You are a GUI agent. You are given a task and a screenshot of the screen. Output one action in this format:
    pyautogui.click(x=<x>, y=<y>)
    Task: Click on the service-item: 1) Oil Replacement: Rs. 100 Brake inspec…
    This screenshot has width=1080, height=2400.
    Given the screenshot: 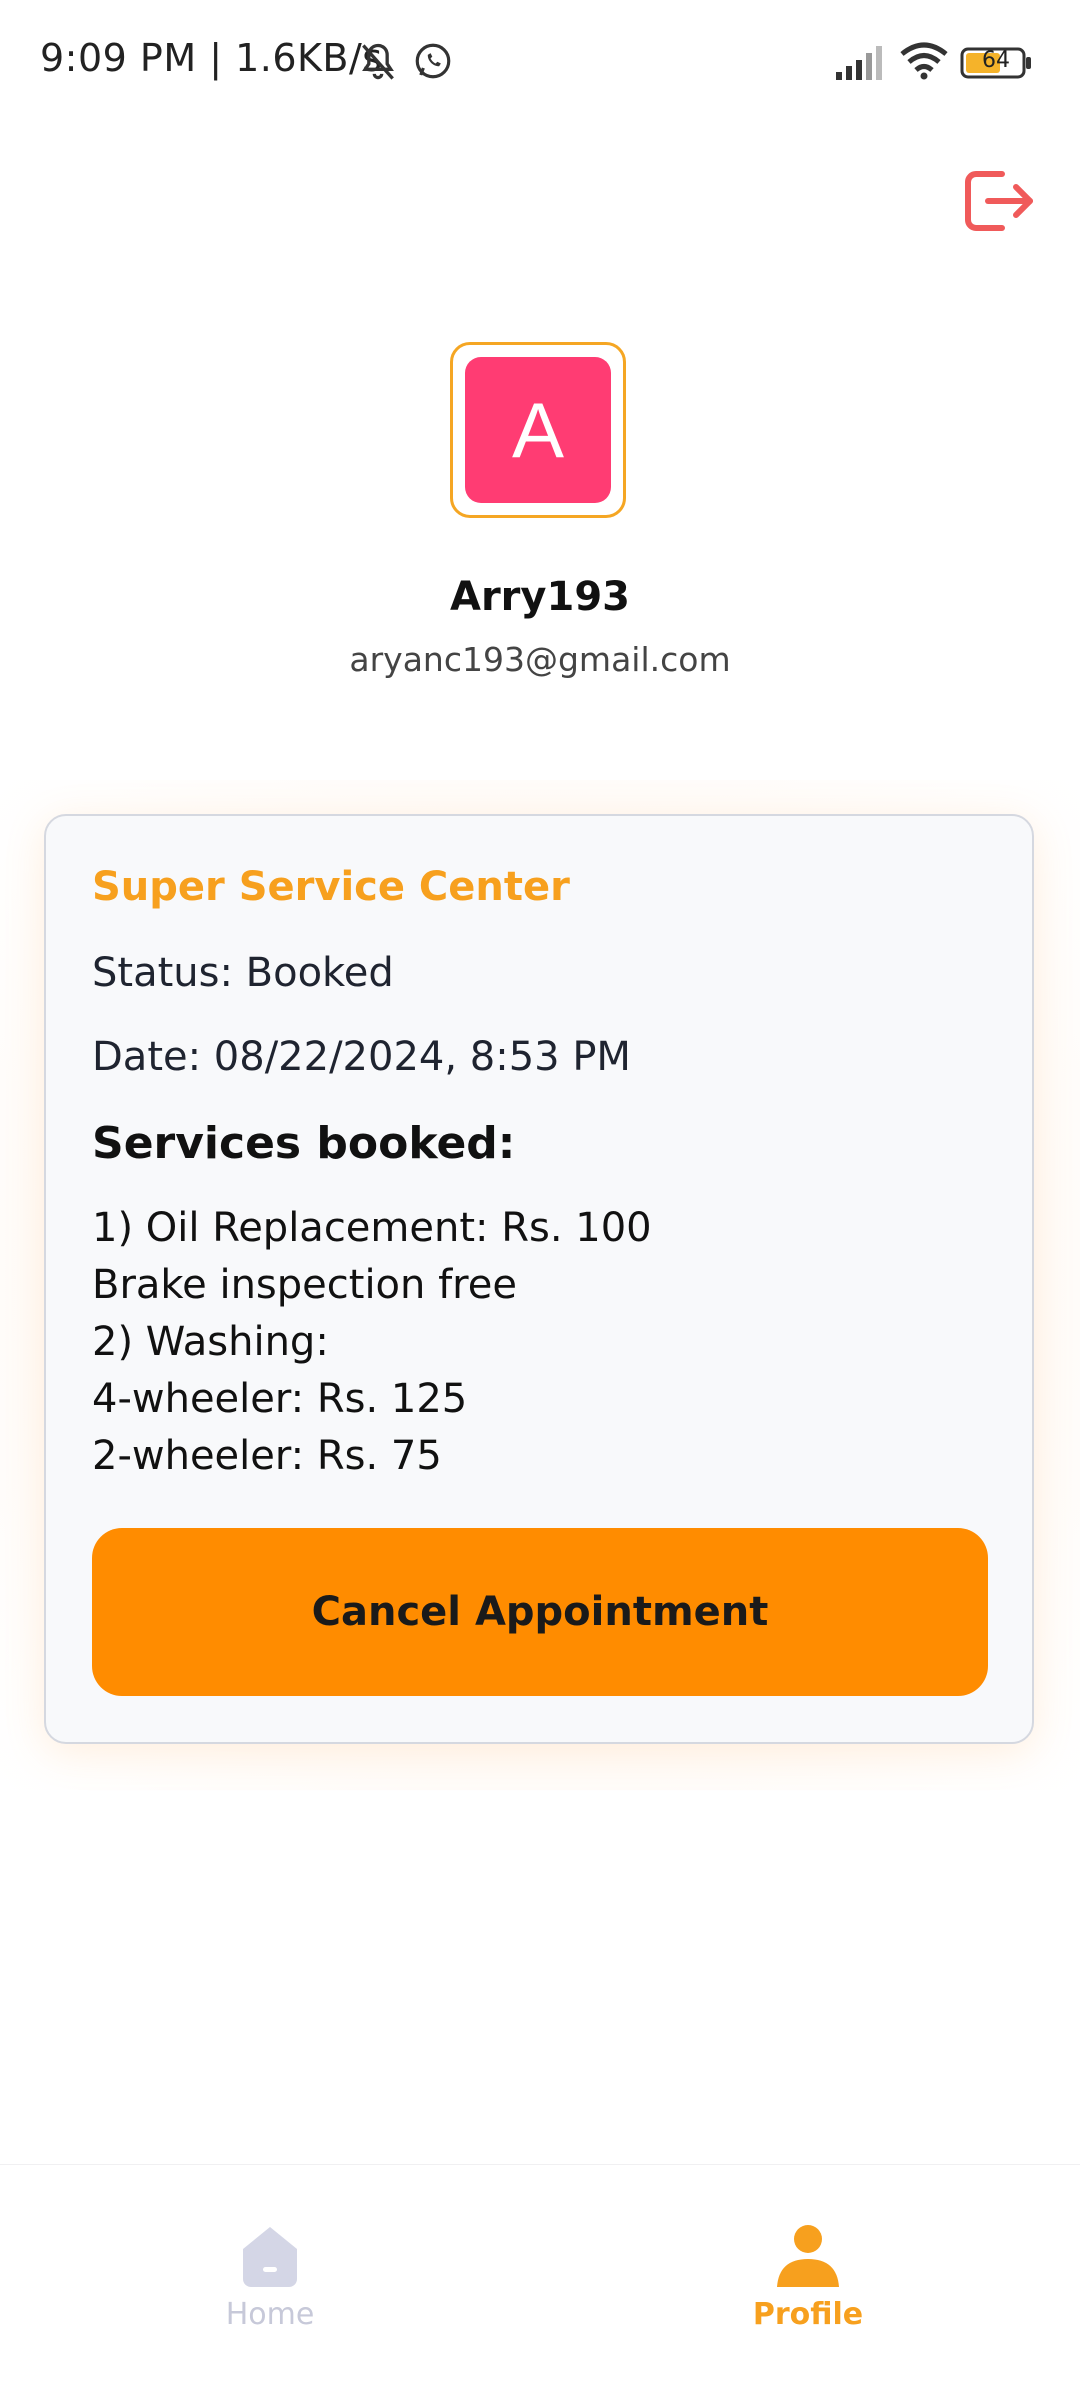 What is the action you would take?
    pyautogui.click(x=372, y=1257)
    